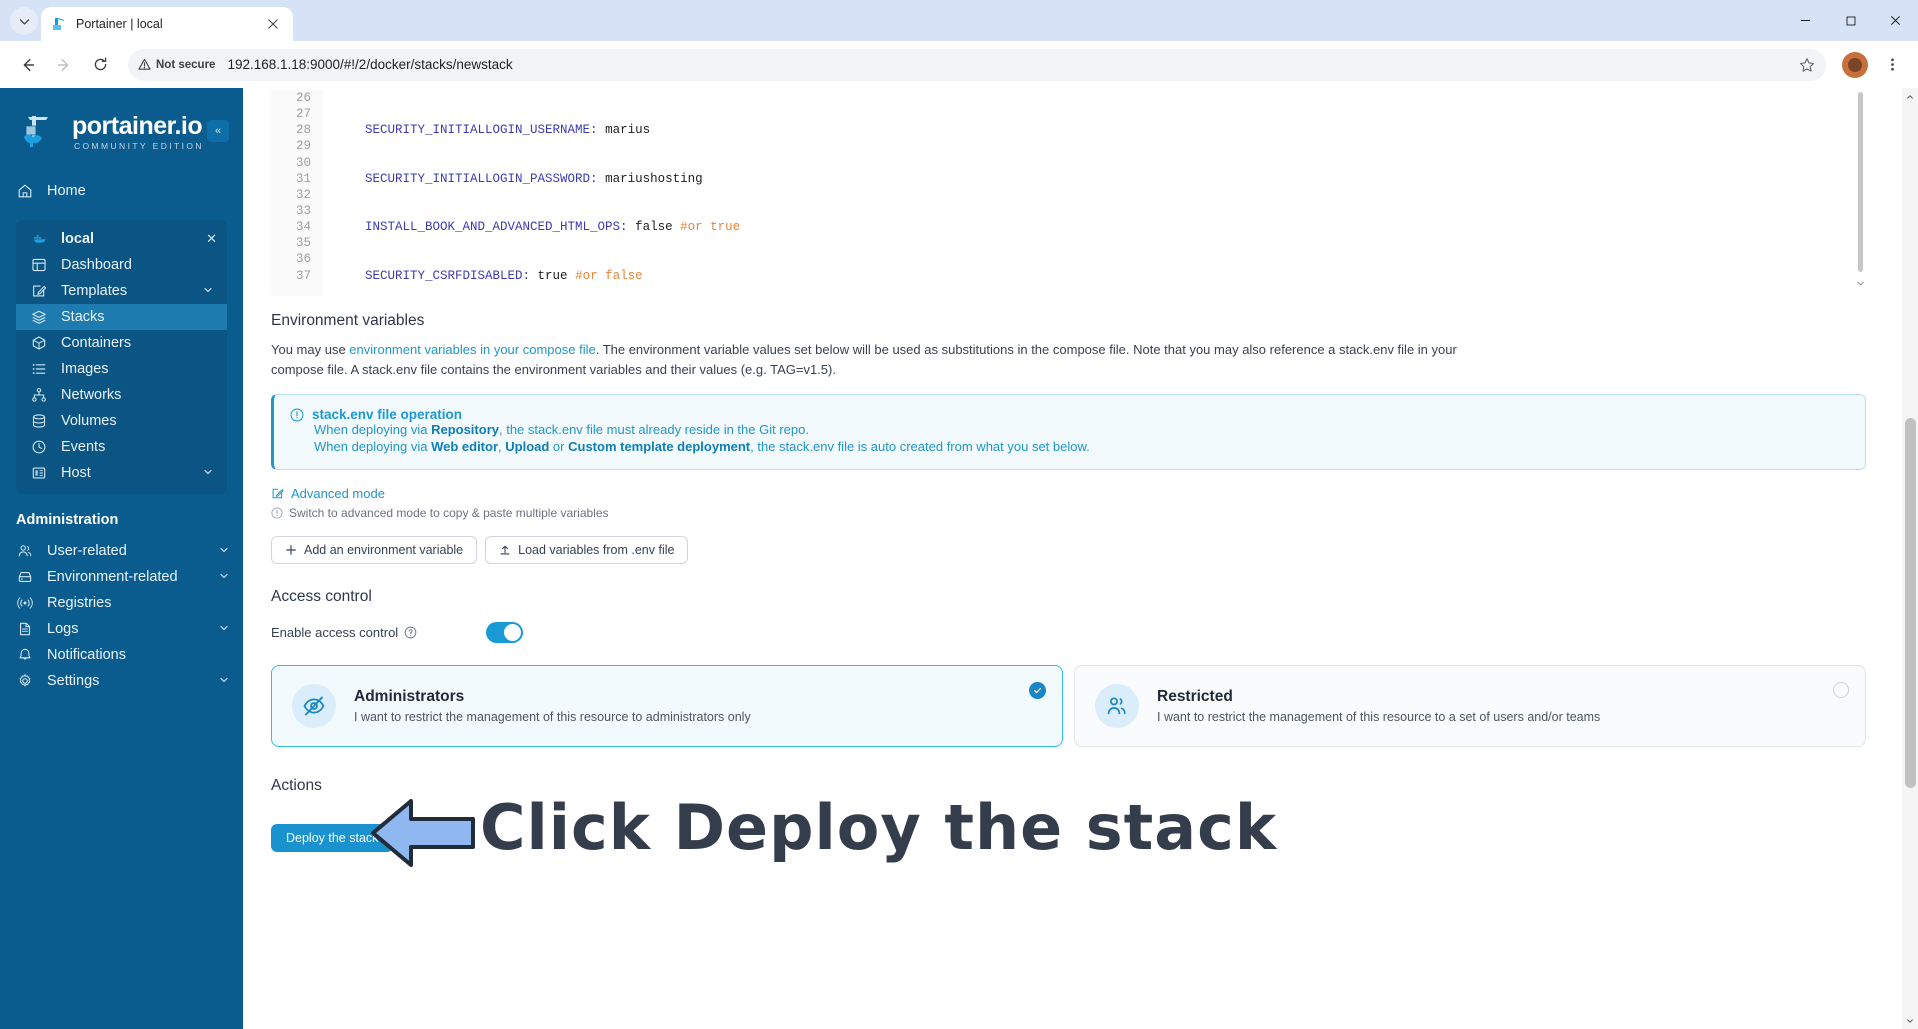  Describe the element at coordinates (1069, 414) in the screenshot. I see `info-box-title-row: stack.env file operation` at that location.